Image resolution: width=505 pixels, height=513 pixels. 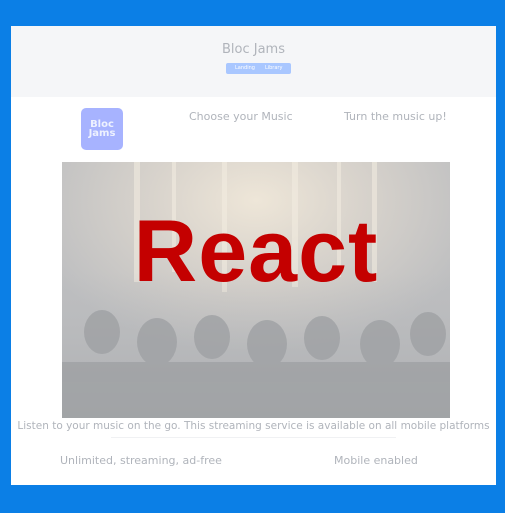 What do you see at coordinates (141, 460) in the screenshot?
I see `feature-unlimited: Unlimited, streaming, ad-free` at bounding box center [141, 460].